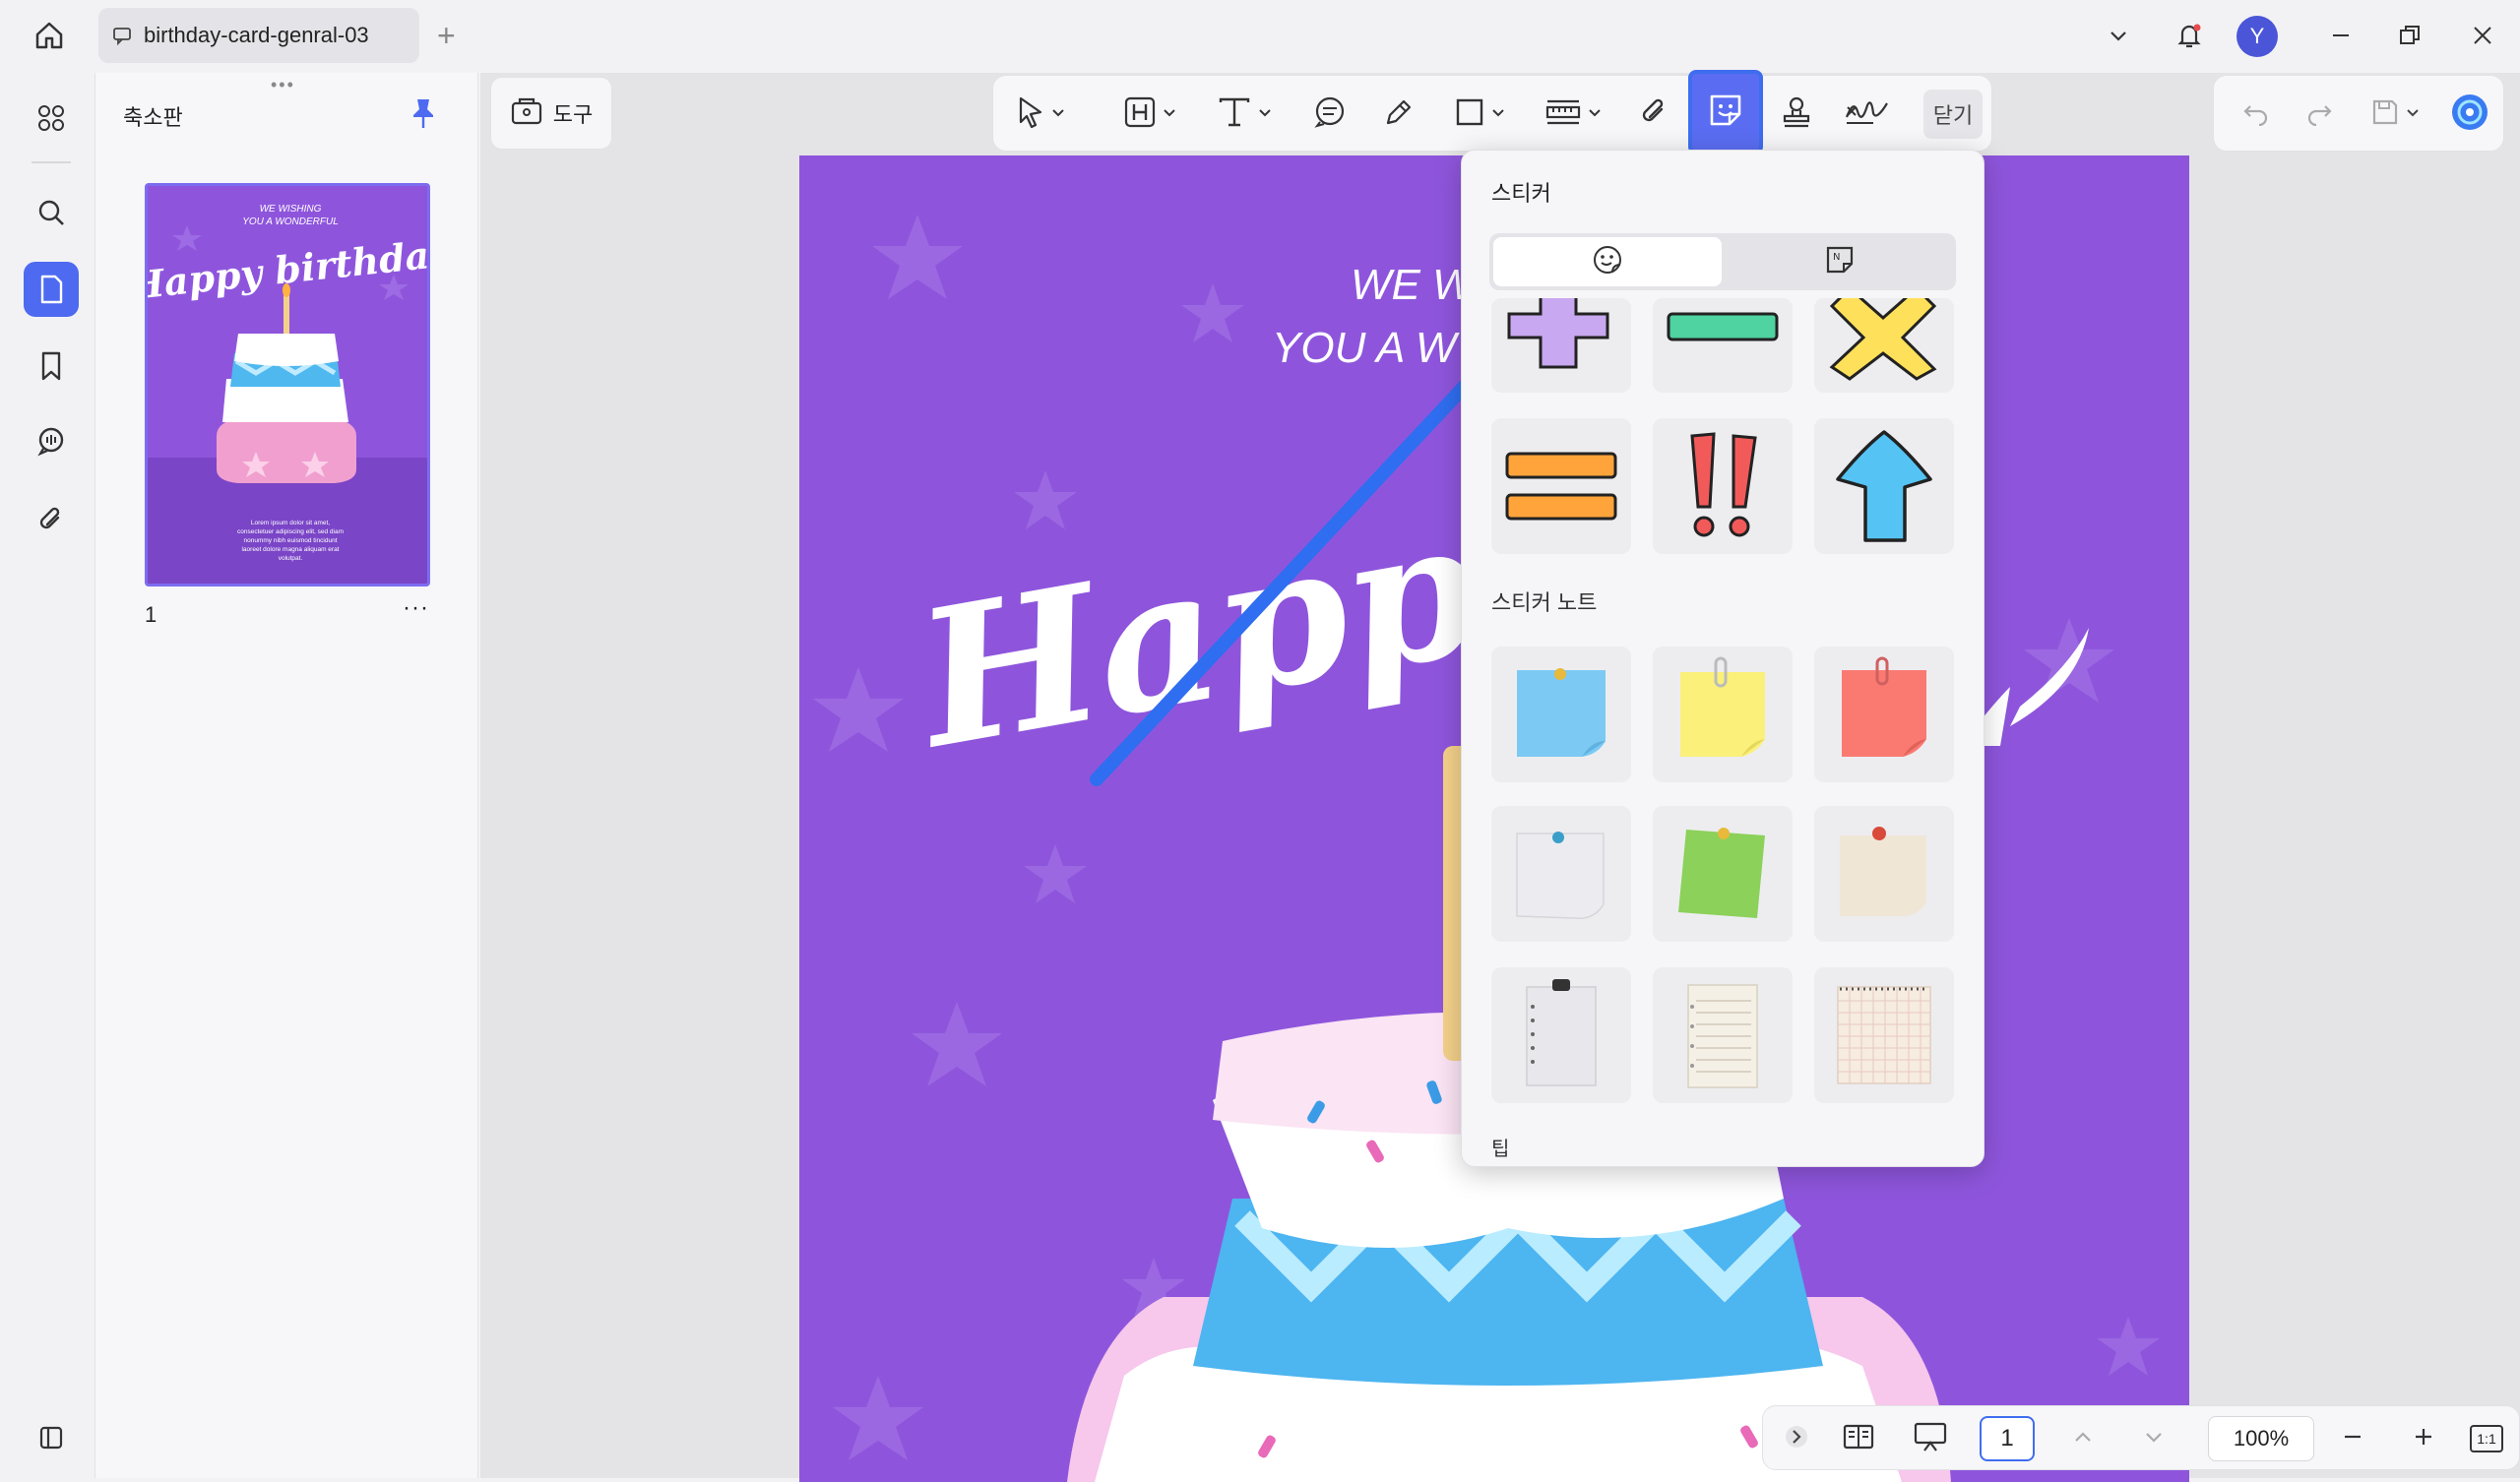  What do you see at coordinates (258, 35) in the screenshot?
I see `document-tab: birthday-card-genral-03` at bounding box center [258, 35].